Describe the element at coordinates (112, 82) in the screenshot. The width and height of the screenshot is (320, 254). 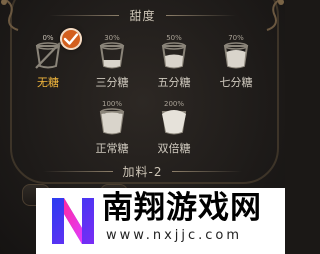
I see `option-label: 三分糖` at that location.